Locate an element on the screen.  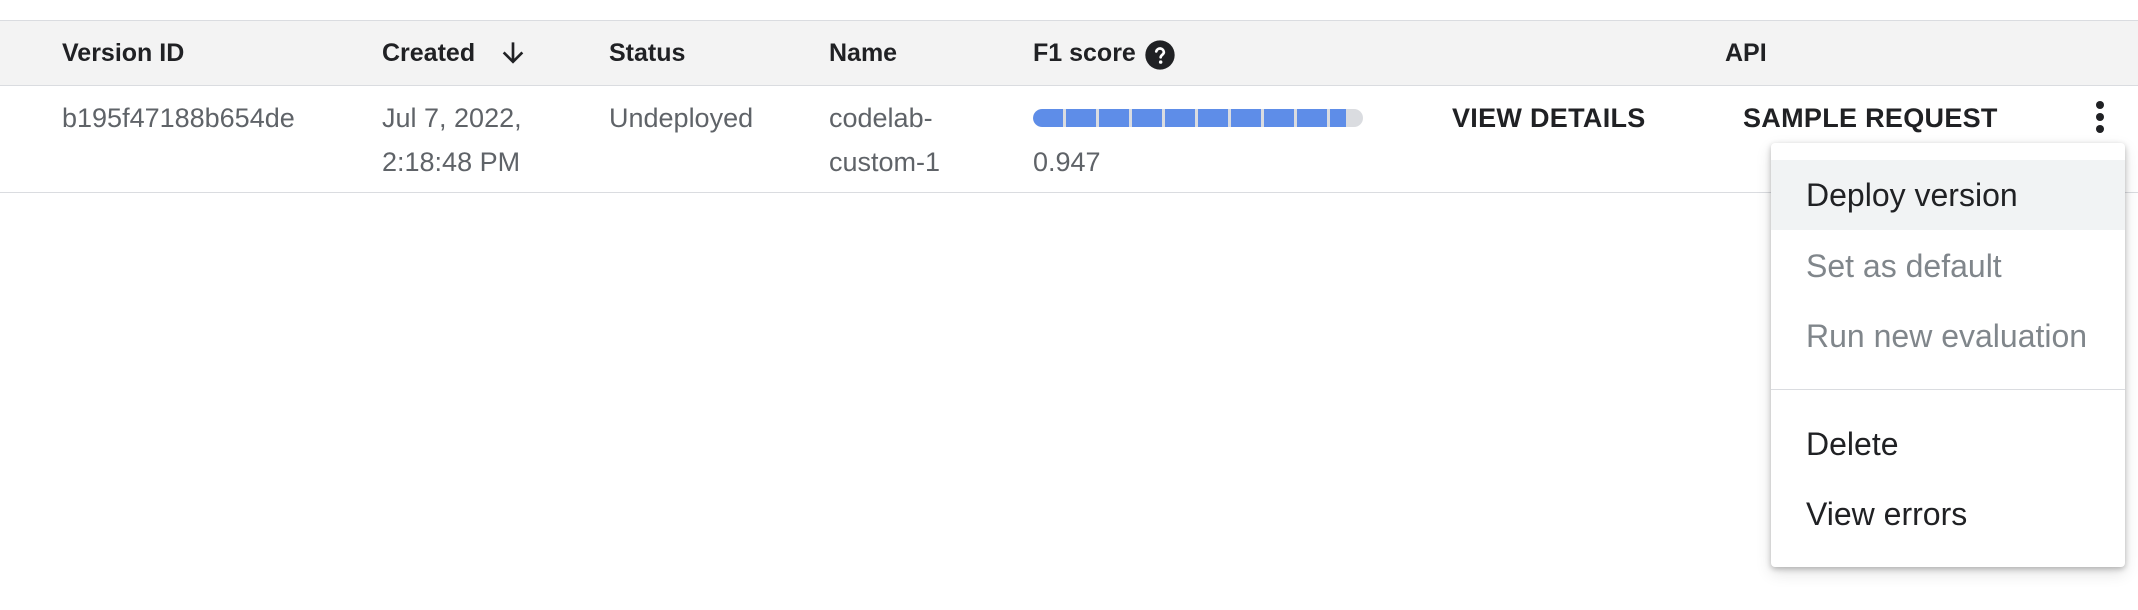
menu-item-set-as-default: Set as default is located at coordinates (1904, 266).